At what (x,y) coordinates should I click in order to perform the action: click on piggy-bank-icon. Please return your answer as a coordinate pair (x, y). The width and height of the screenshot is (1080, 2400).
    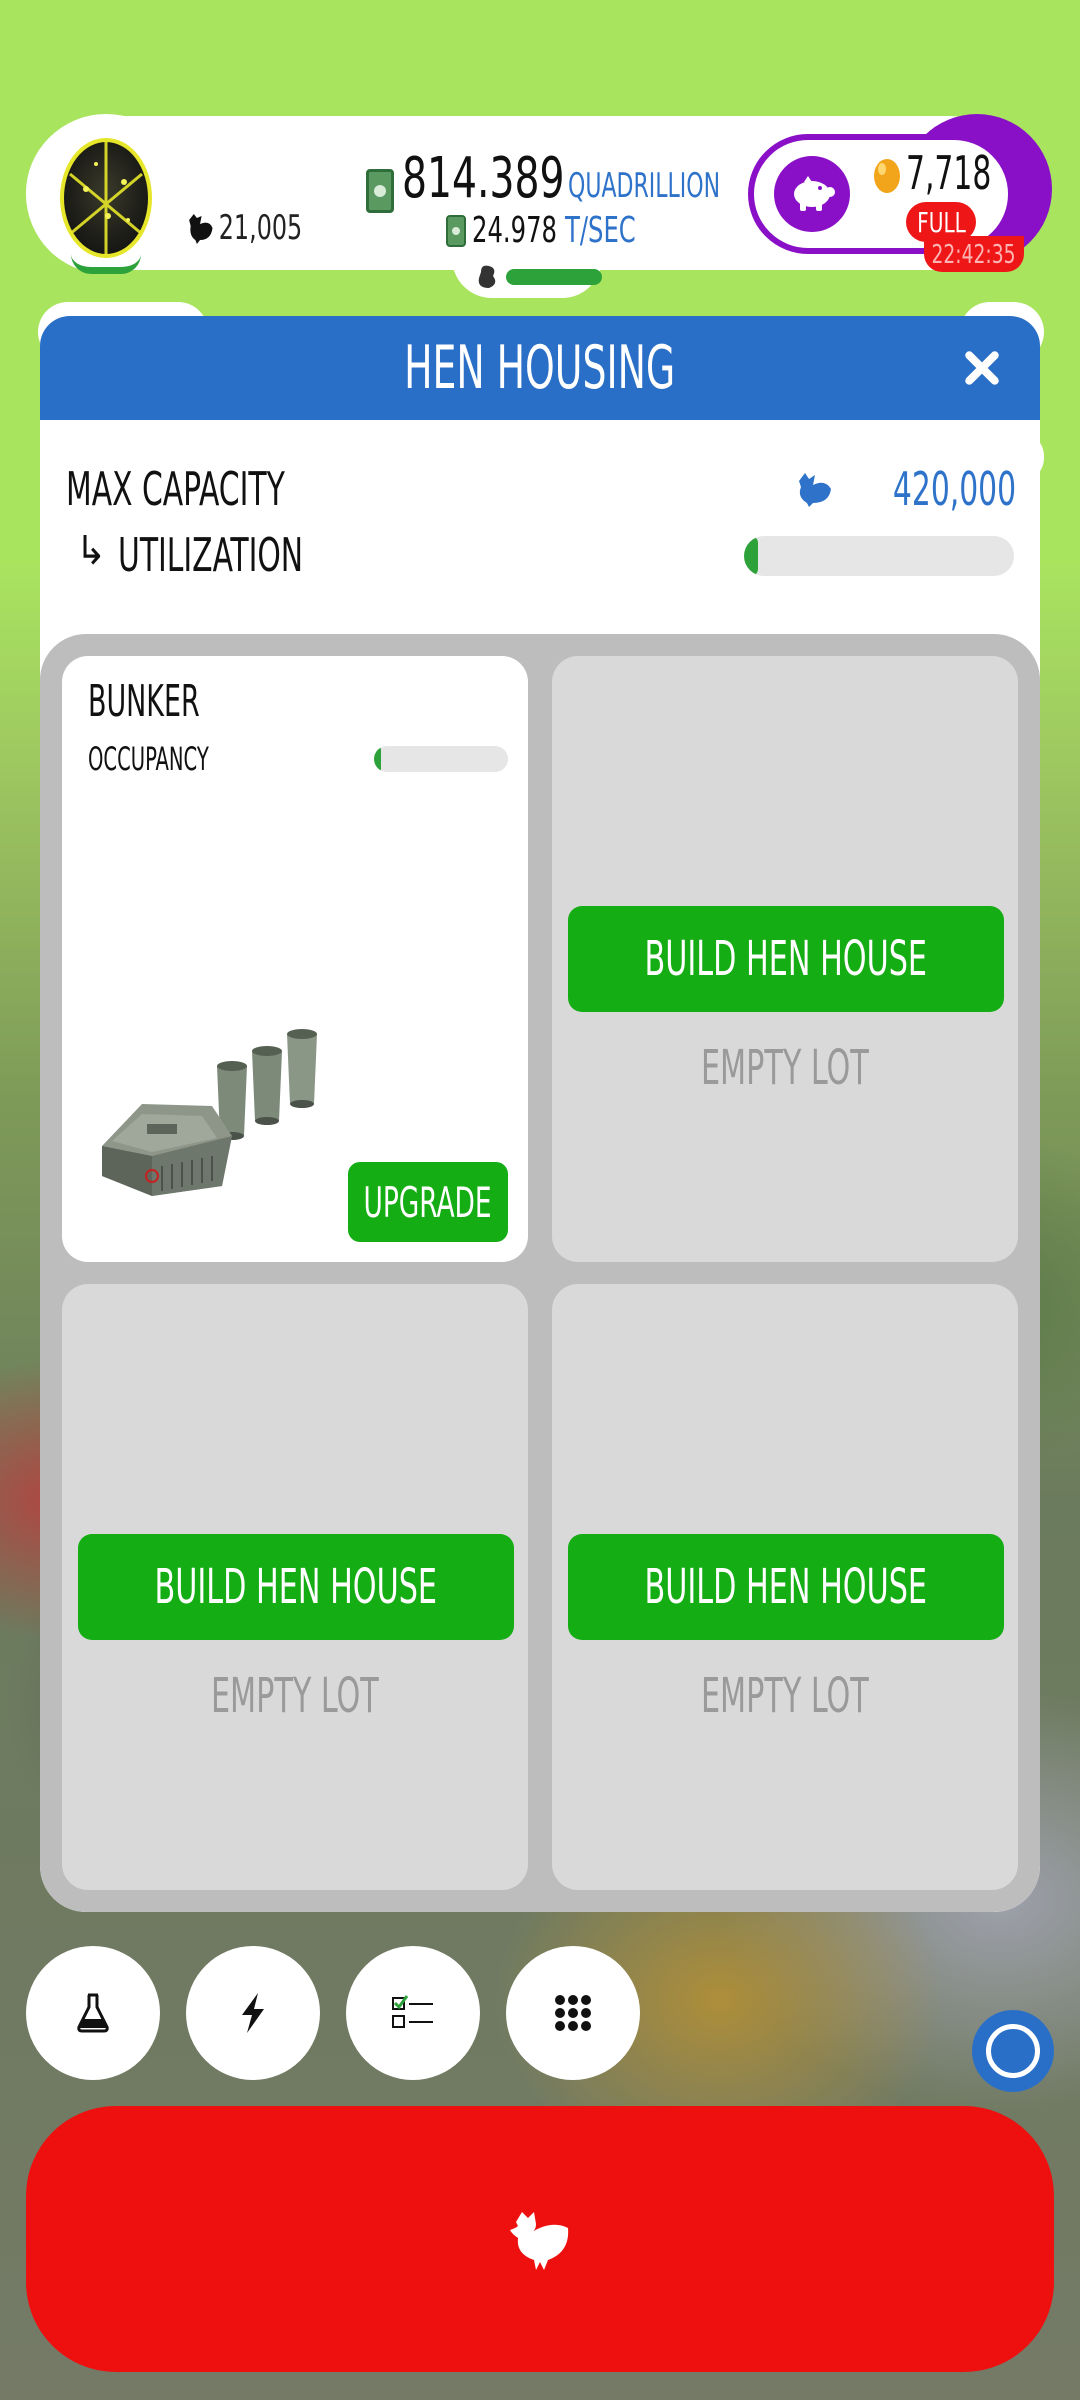
    Looking at the image, I should click on (814, 193).